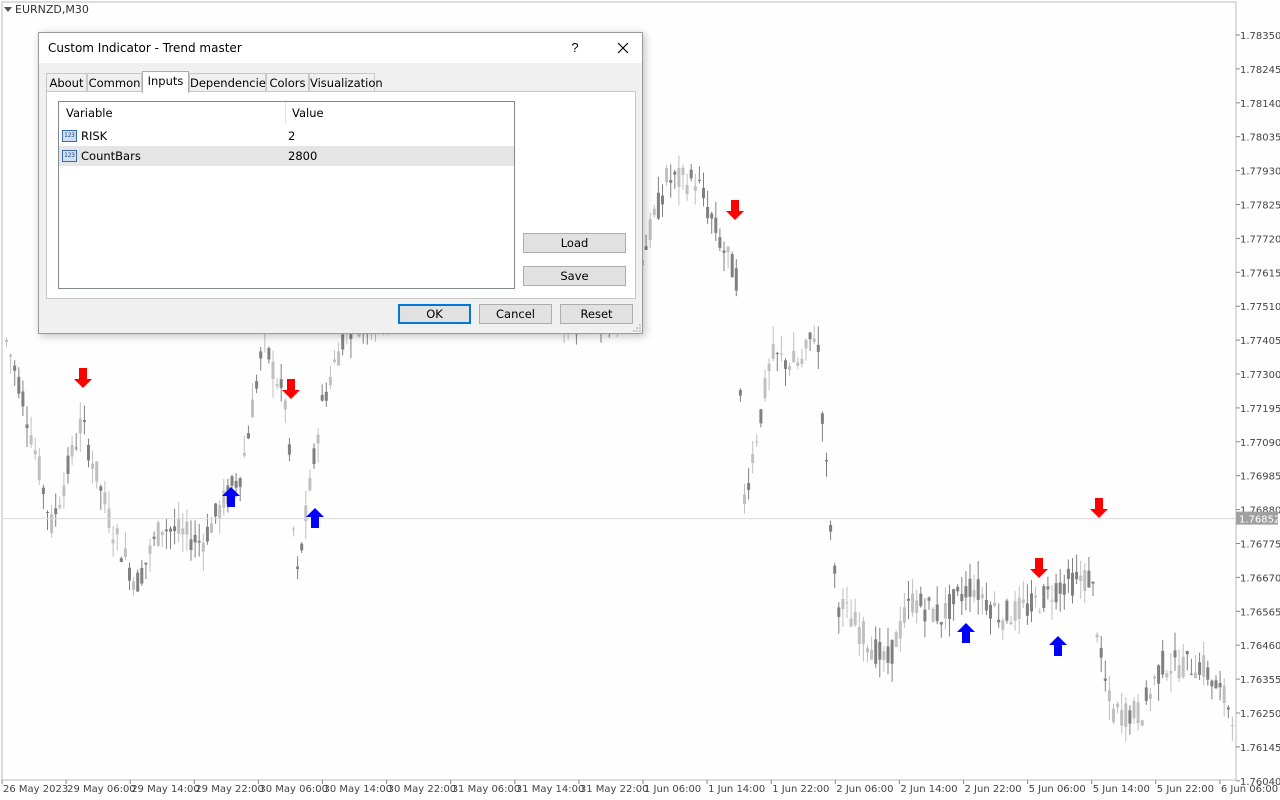 Image resolution: width=1280 pixels, height=800 pixels. Describe the element at coordinates (286, 156) in the screenshot. I see `input-row-countbars: 123 CountBars 2800` at that location.